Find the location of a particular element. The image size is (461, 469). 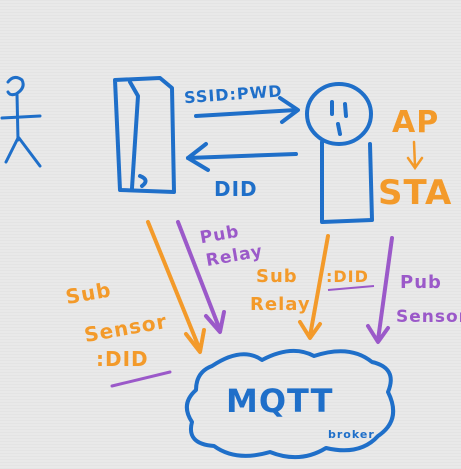

user-head is located at coordinates (15, 86).